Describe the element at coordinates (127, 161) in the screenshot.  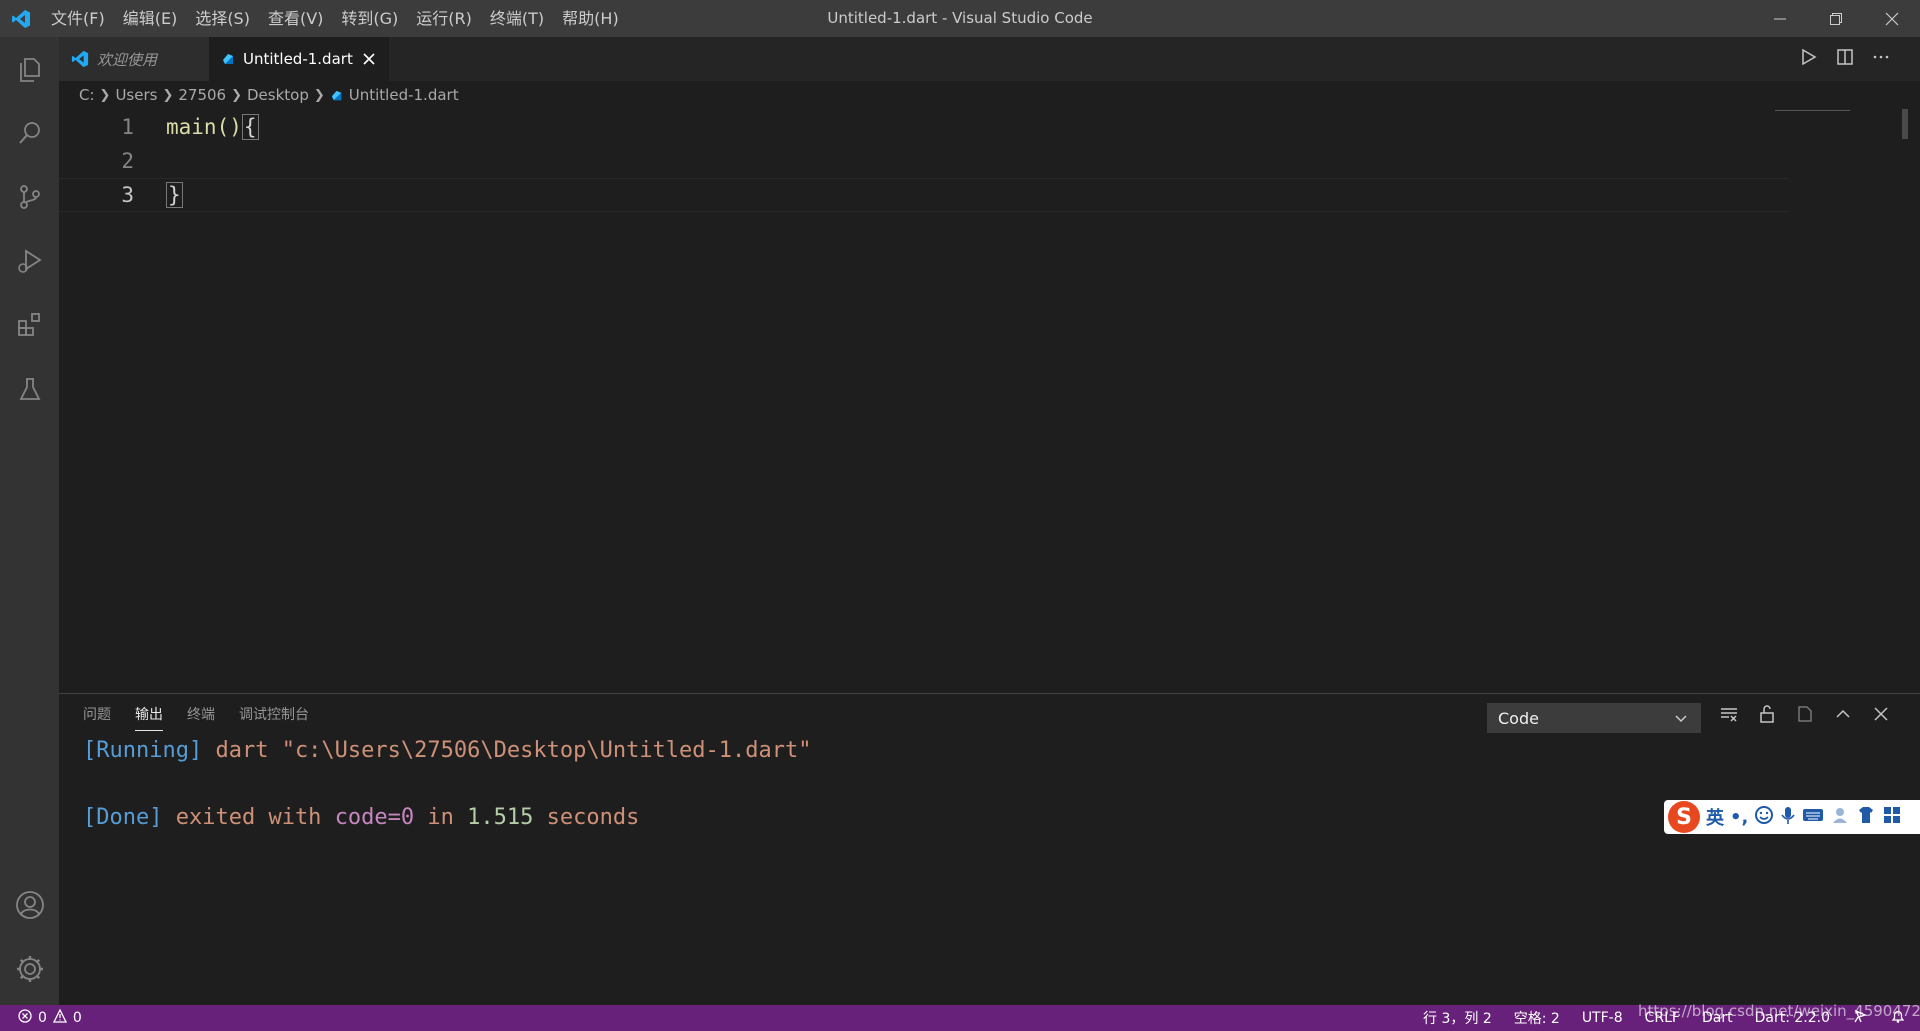
I see `line-number: 2` at that location.